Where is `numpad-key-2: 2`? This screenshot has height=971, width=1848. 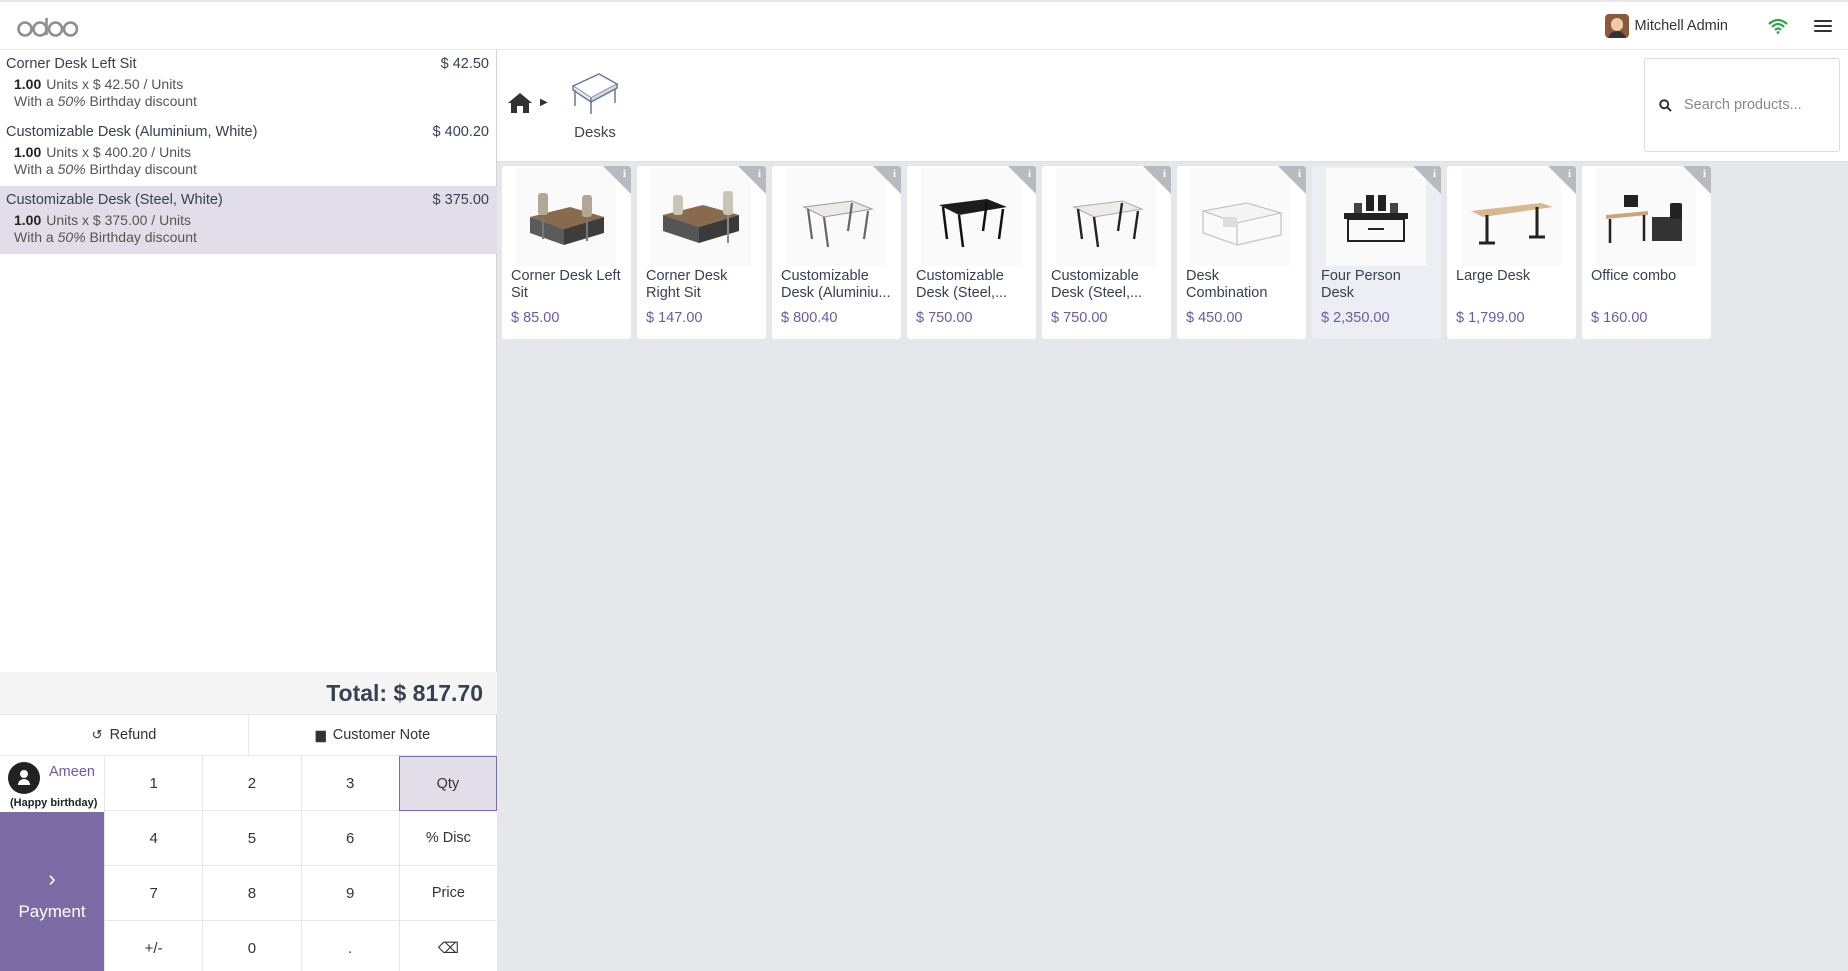 numpad-key-2: 2 is located at coordinates (251, 783).